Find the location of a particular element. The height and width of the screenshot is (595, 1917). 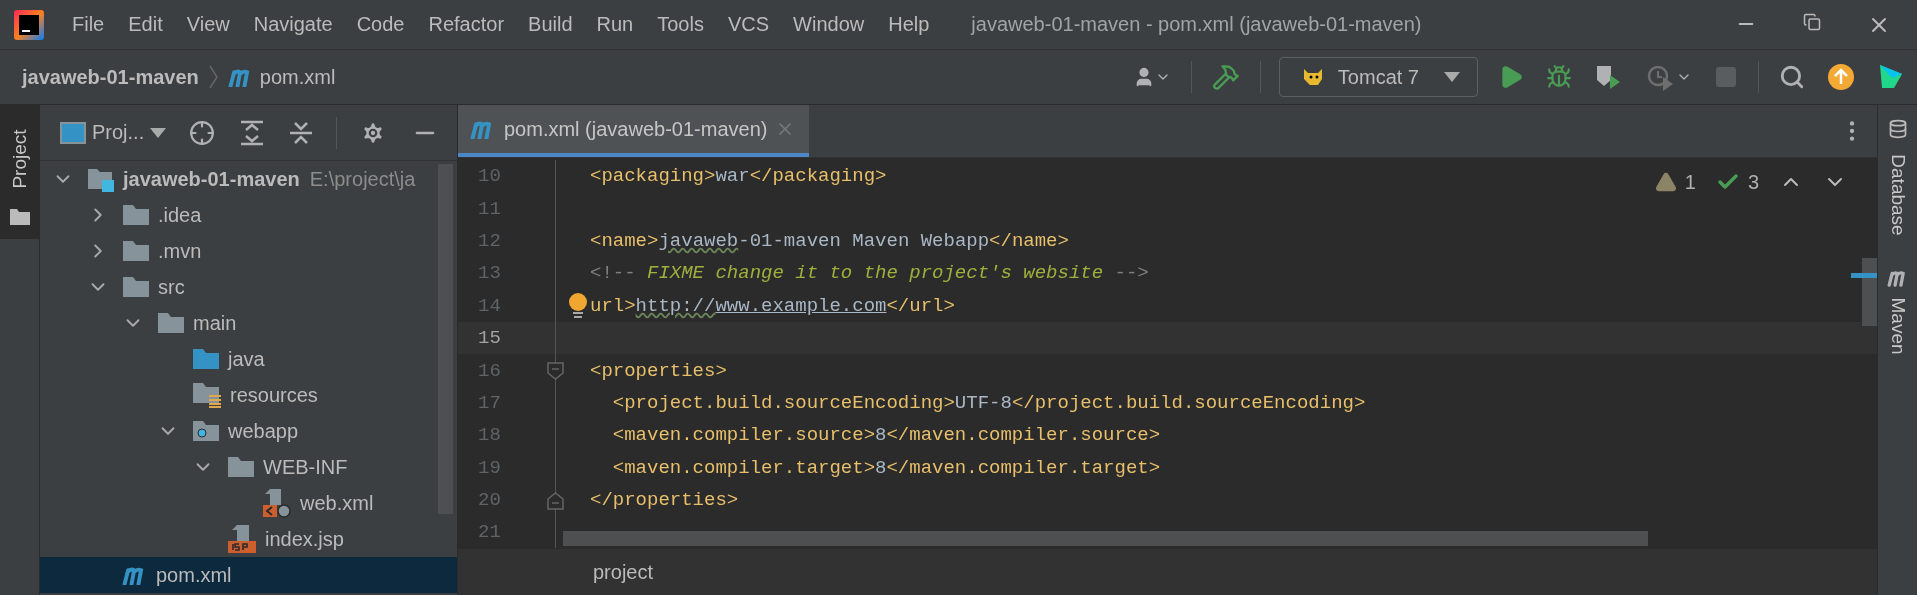

line-number: 18 is located at coordinates (489, 435).